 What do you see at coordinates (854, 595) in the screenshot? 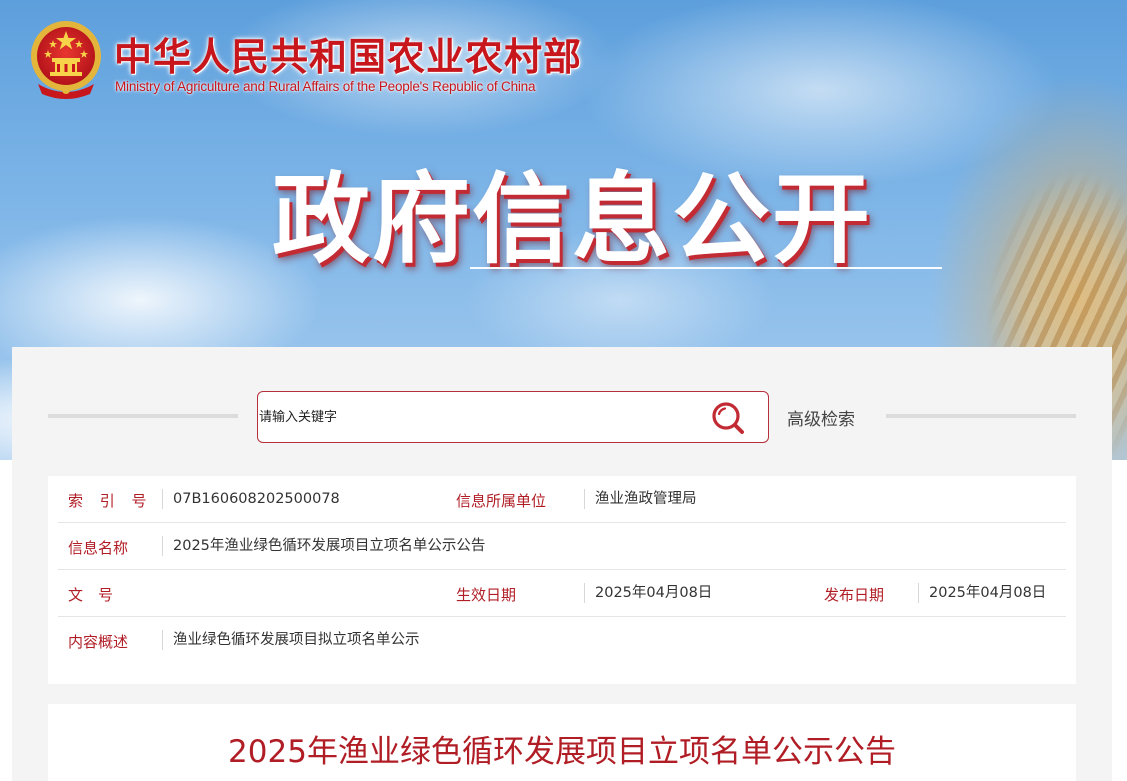
I see `publish-date-label: 发布日期` at bounding box center [854, 595].